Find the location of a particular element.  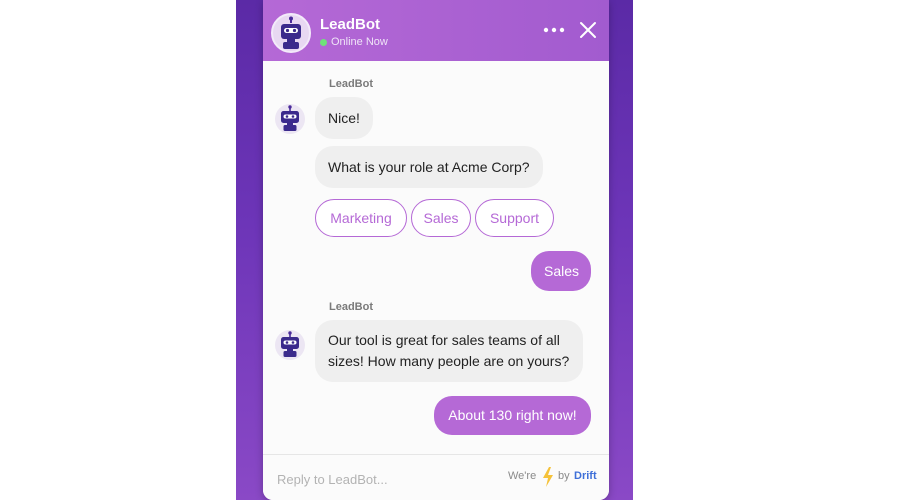

user-message-sales: Sales is located at coordinates (561, 271).